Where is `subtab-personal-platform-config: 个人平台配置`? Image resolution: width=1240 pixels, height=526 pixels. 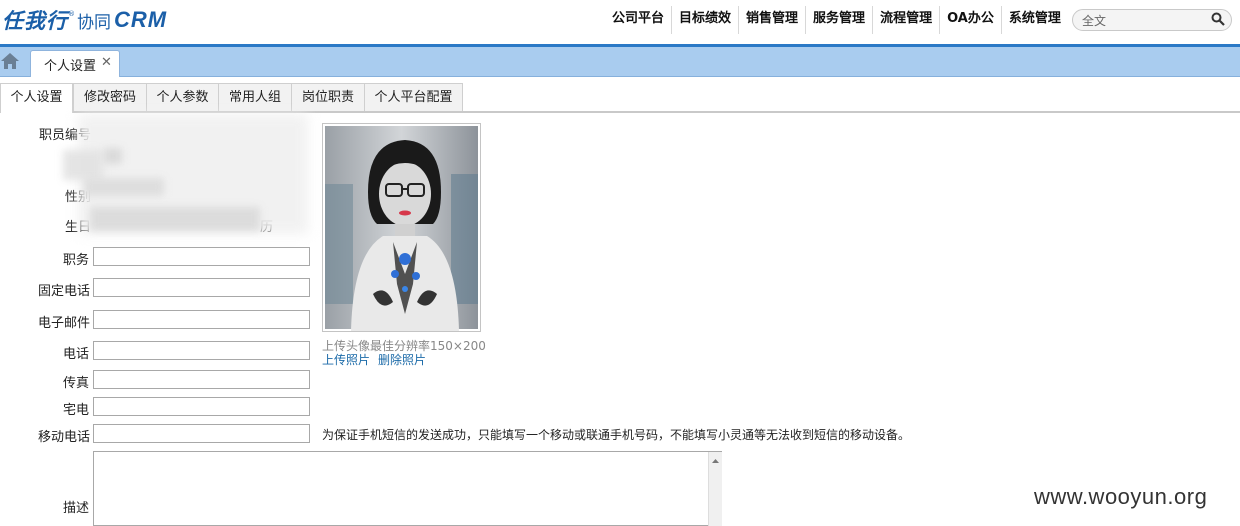 subtab-personal-platform-config: 个人平台配置 is located at coordinates (413, 97).